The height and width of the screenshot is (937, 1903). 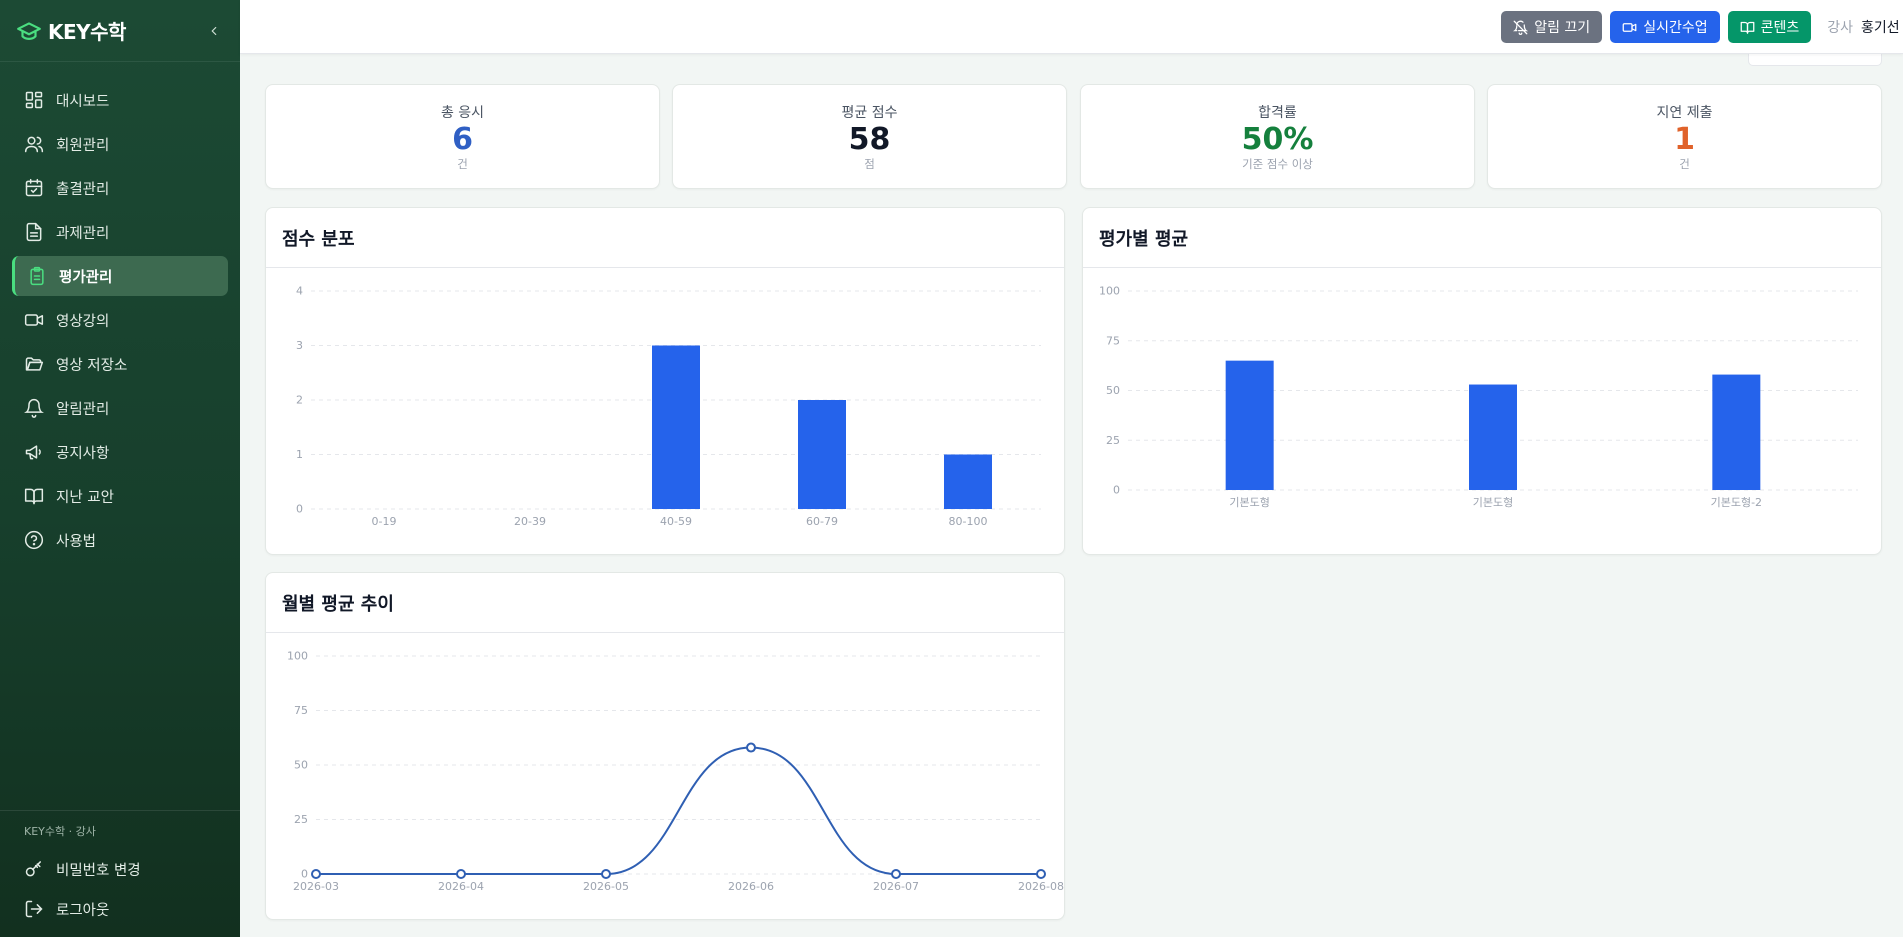 I want to click on x-tick-label: 0-19, so click(x=384, y=521).